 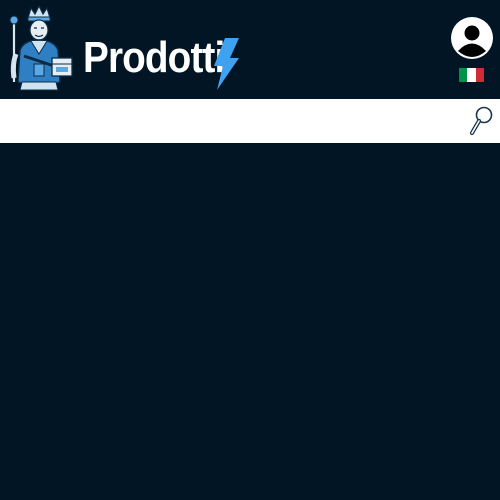 What do you see at coordinates (154, 58) in the screenshot?
I see `brand-title: Prodotti` at bounding box center [154, 58].